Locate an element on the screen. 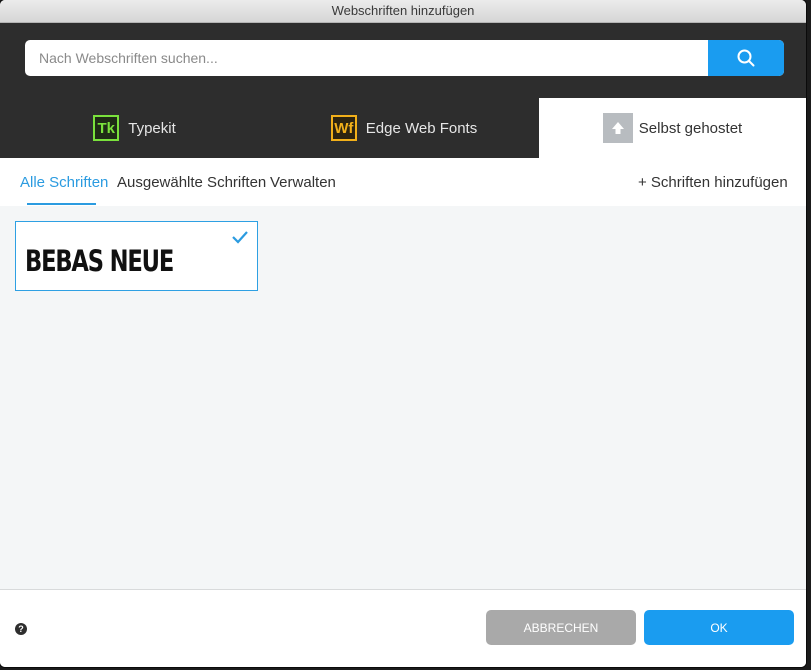 Image resolution: width=811 pixels, height=670 pixels. edge-web-fonts-logo-icon: Wf is located at coordinates (343, 128).